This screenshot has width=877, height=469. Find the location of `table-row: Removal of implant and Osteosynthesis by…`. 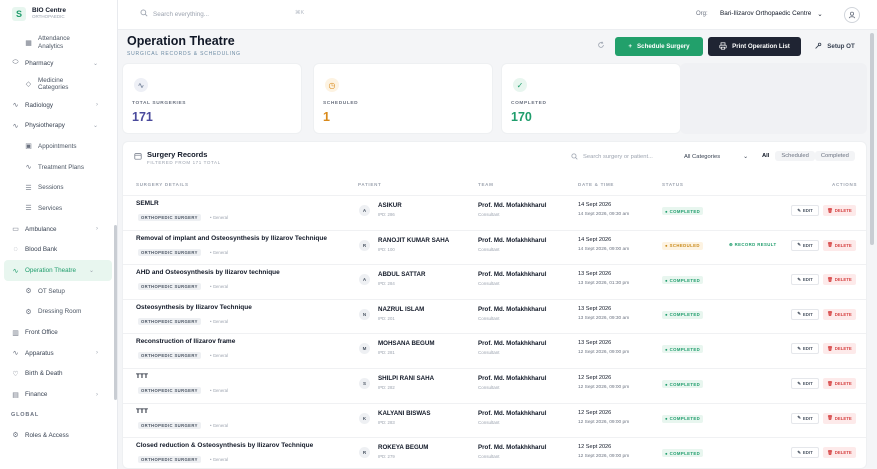

table-row: Removal of implant and Osteosynthesis by… is located at coordinates (494, 247).